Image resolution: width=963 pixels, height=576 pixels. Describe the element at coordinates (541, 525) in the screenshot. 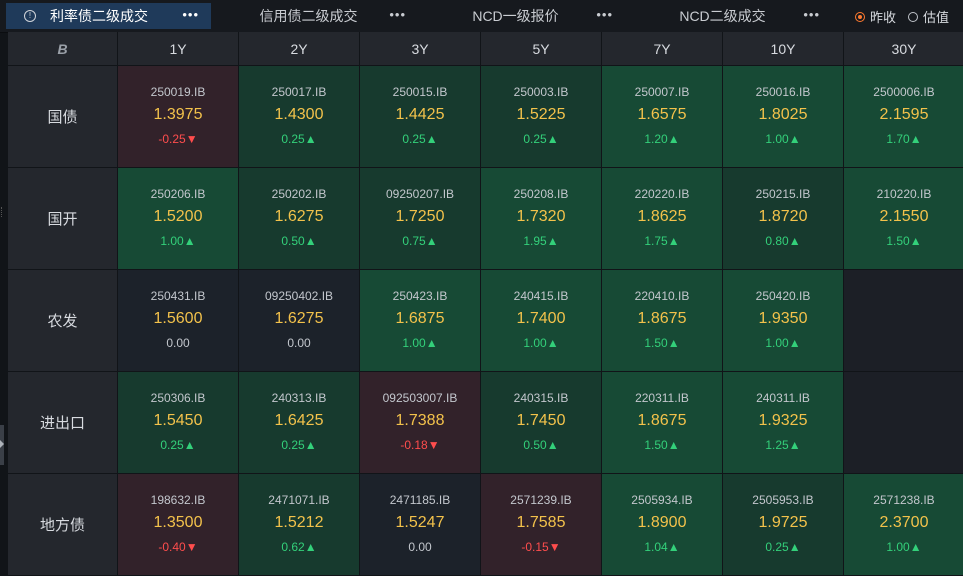

I see `quote-cell-local-gov-5y: 2571239.IB 1.7585 -0.15▼` at that location.